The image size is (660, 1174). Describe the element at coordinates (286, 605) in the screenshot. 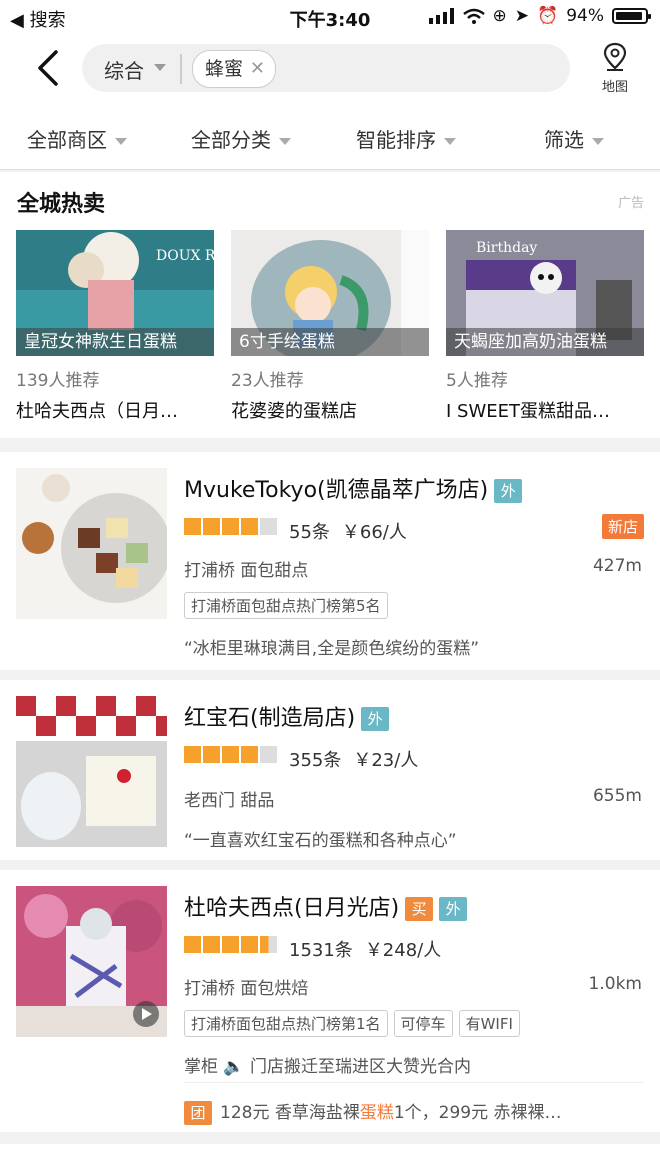

I see `rank-chip: 打浦桥面包甜点热门榜第5名` at that location.